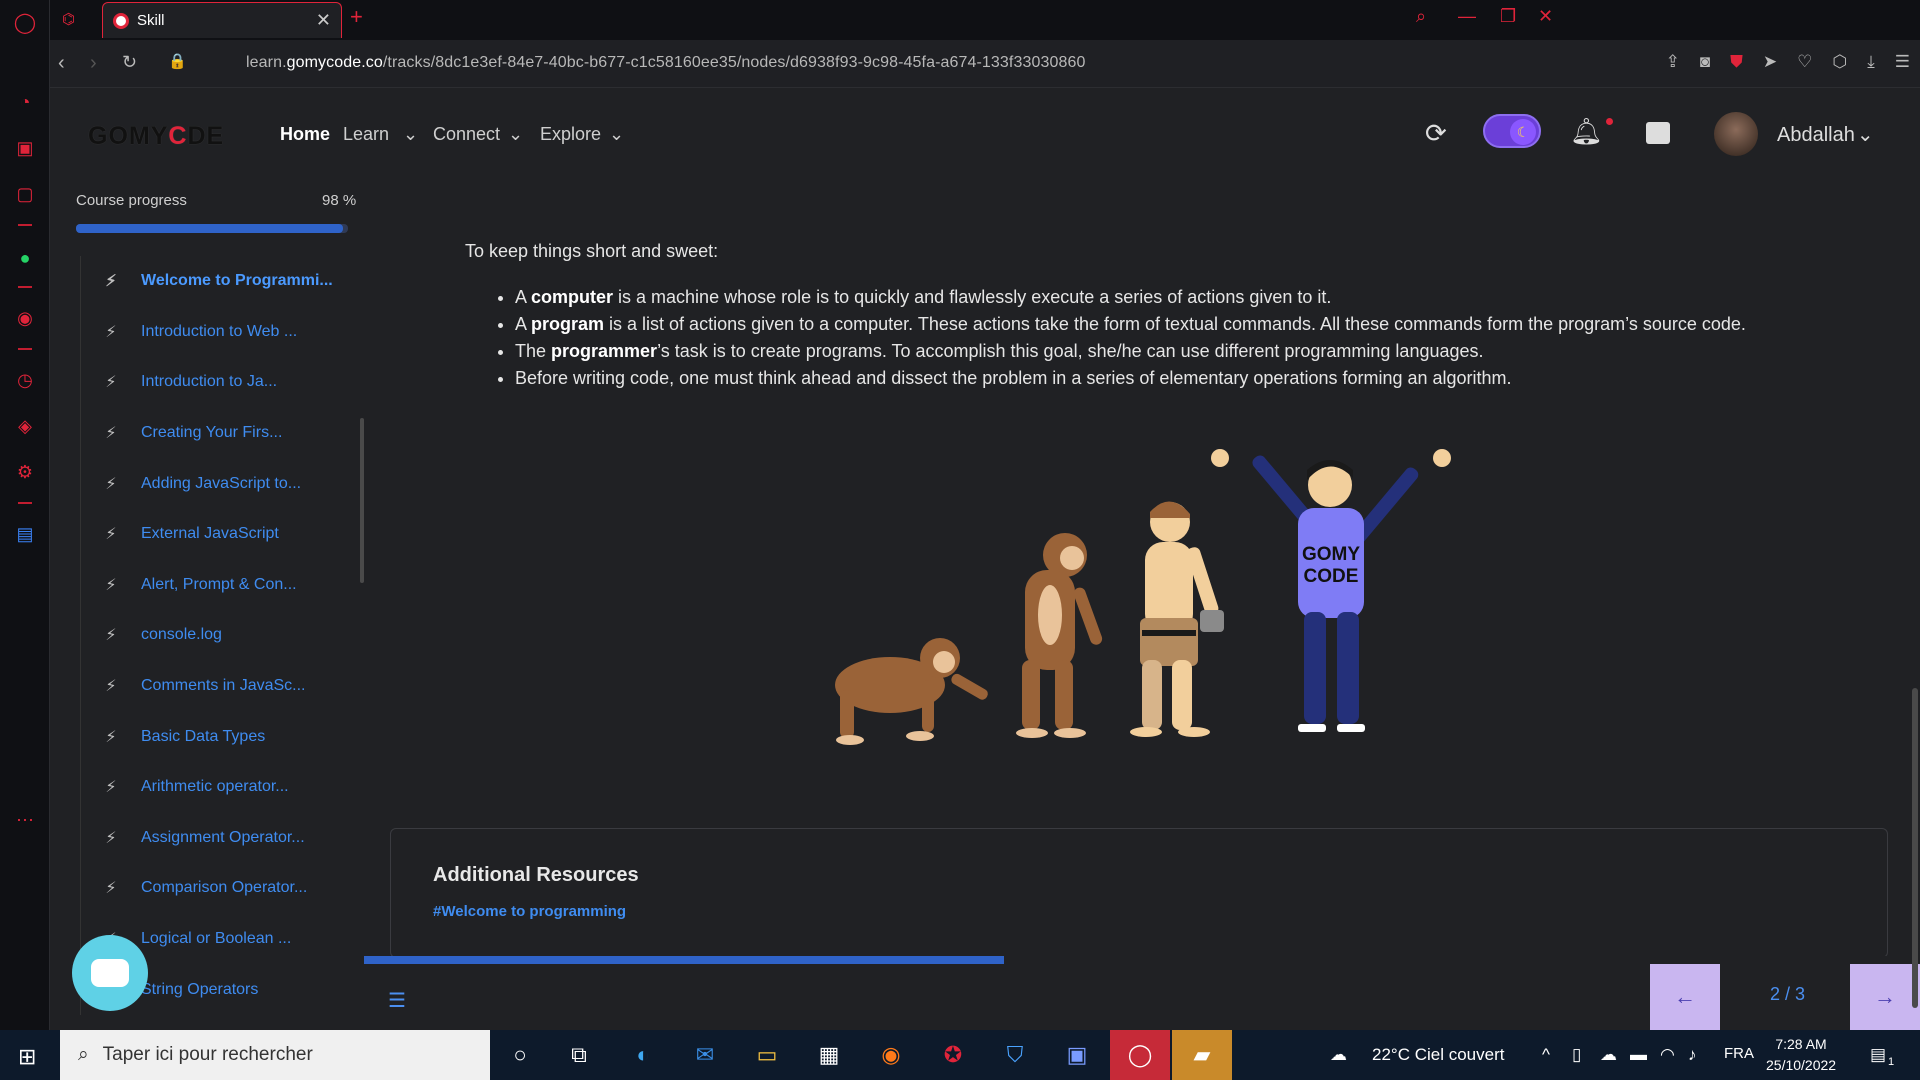 The height and width of the screenshot is (1080, 1920). Describe the element at coordinates (1467, 16) in the screenshot. I see `minimize-icon: —` at that location.